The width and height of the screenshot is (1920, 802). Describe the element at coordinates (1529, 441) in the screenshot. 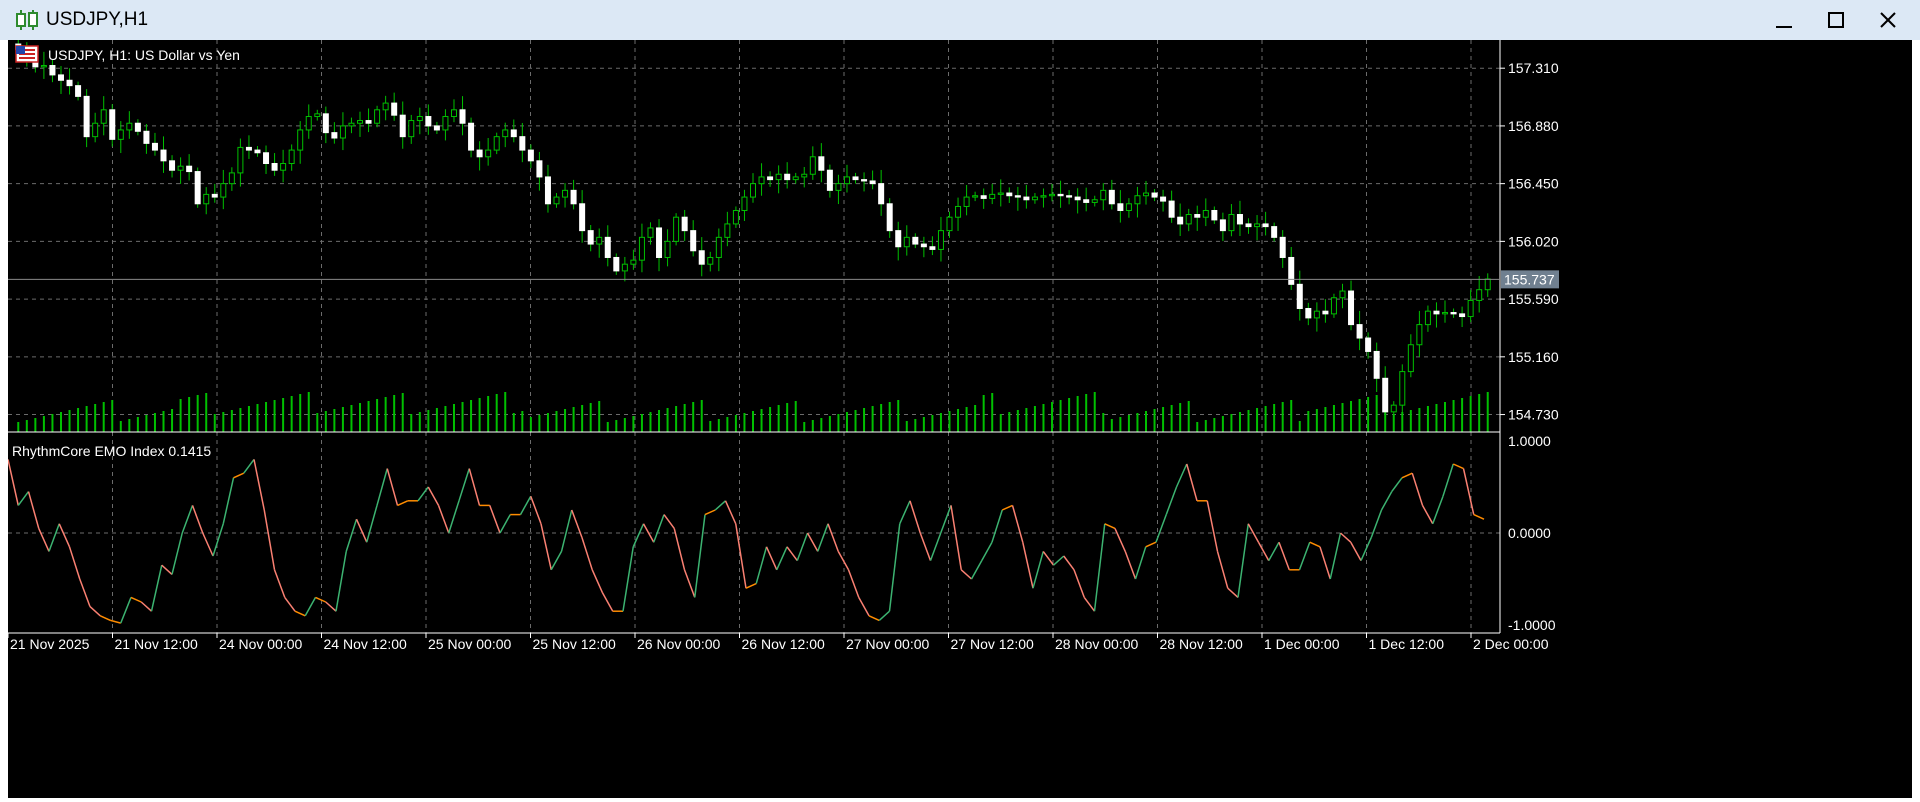

I see `indicator-tick-label: 1.0000` at that location.